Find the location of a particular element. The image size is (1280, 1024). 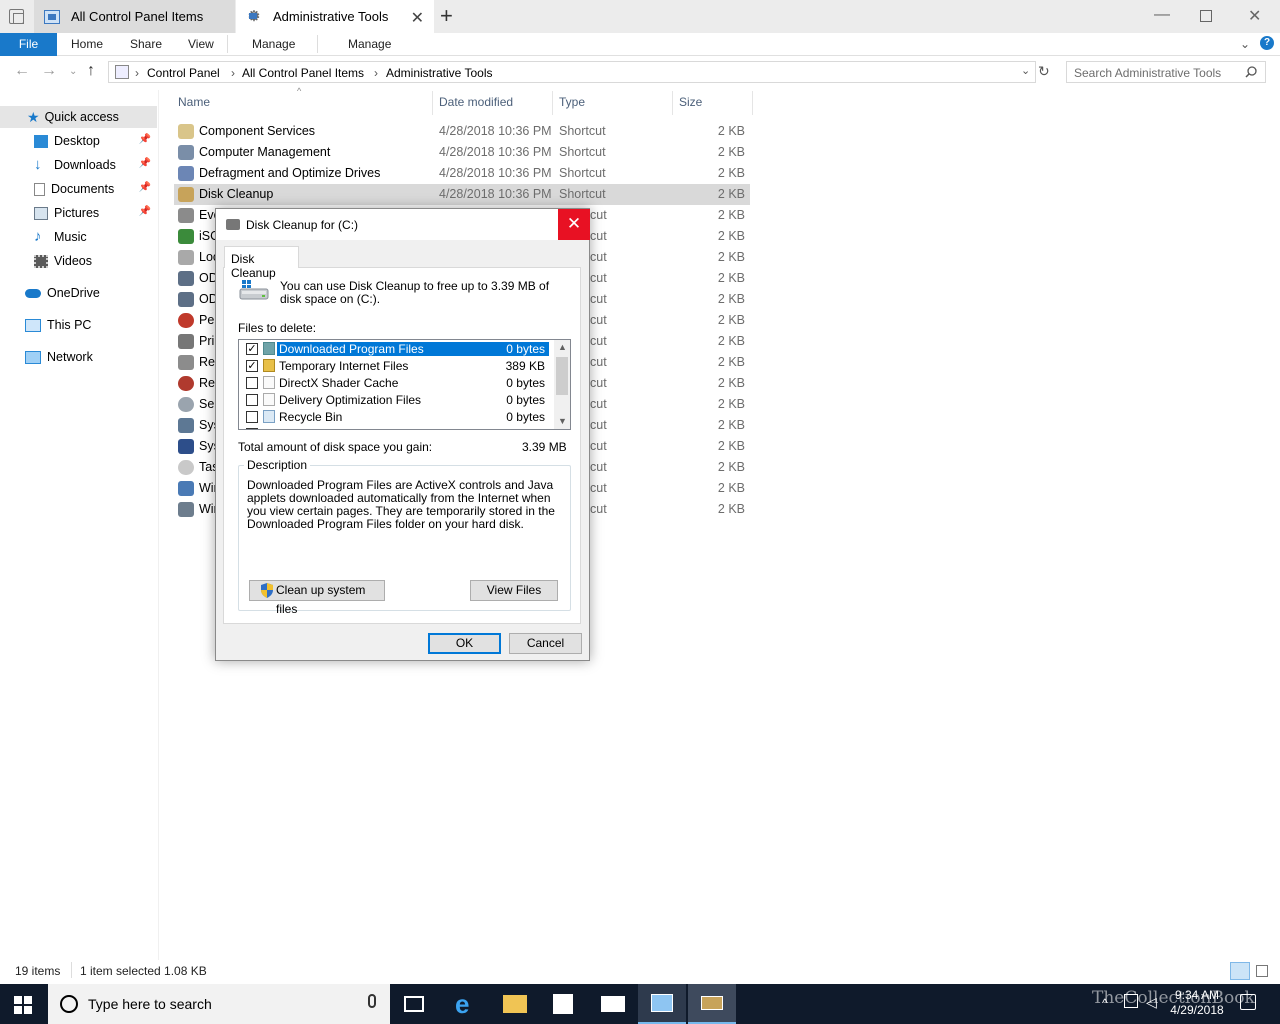

edge-browser-icon: e is located at coordinates (467, 1004).